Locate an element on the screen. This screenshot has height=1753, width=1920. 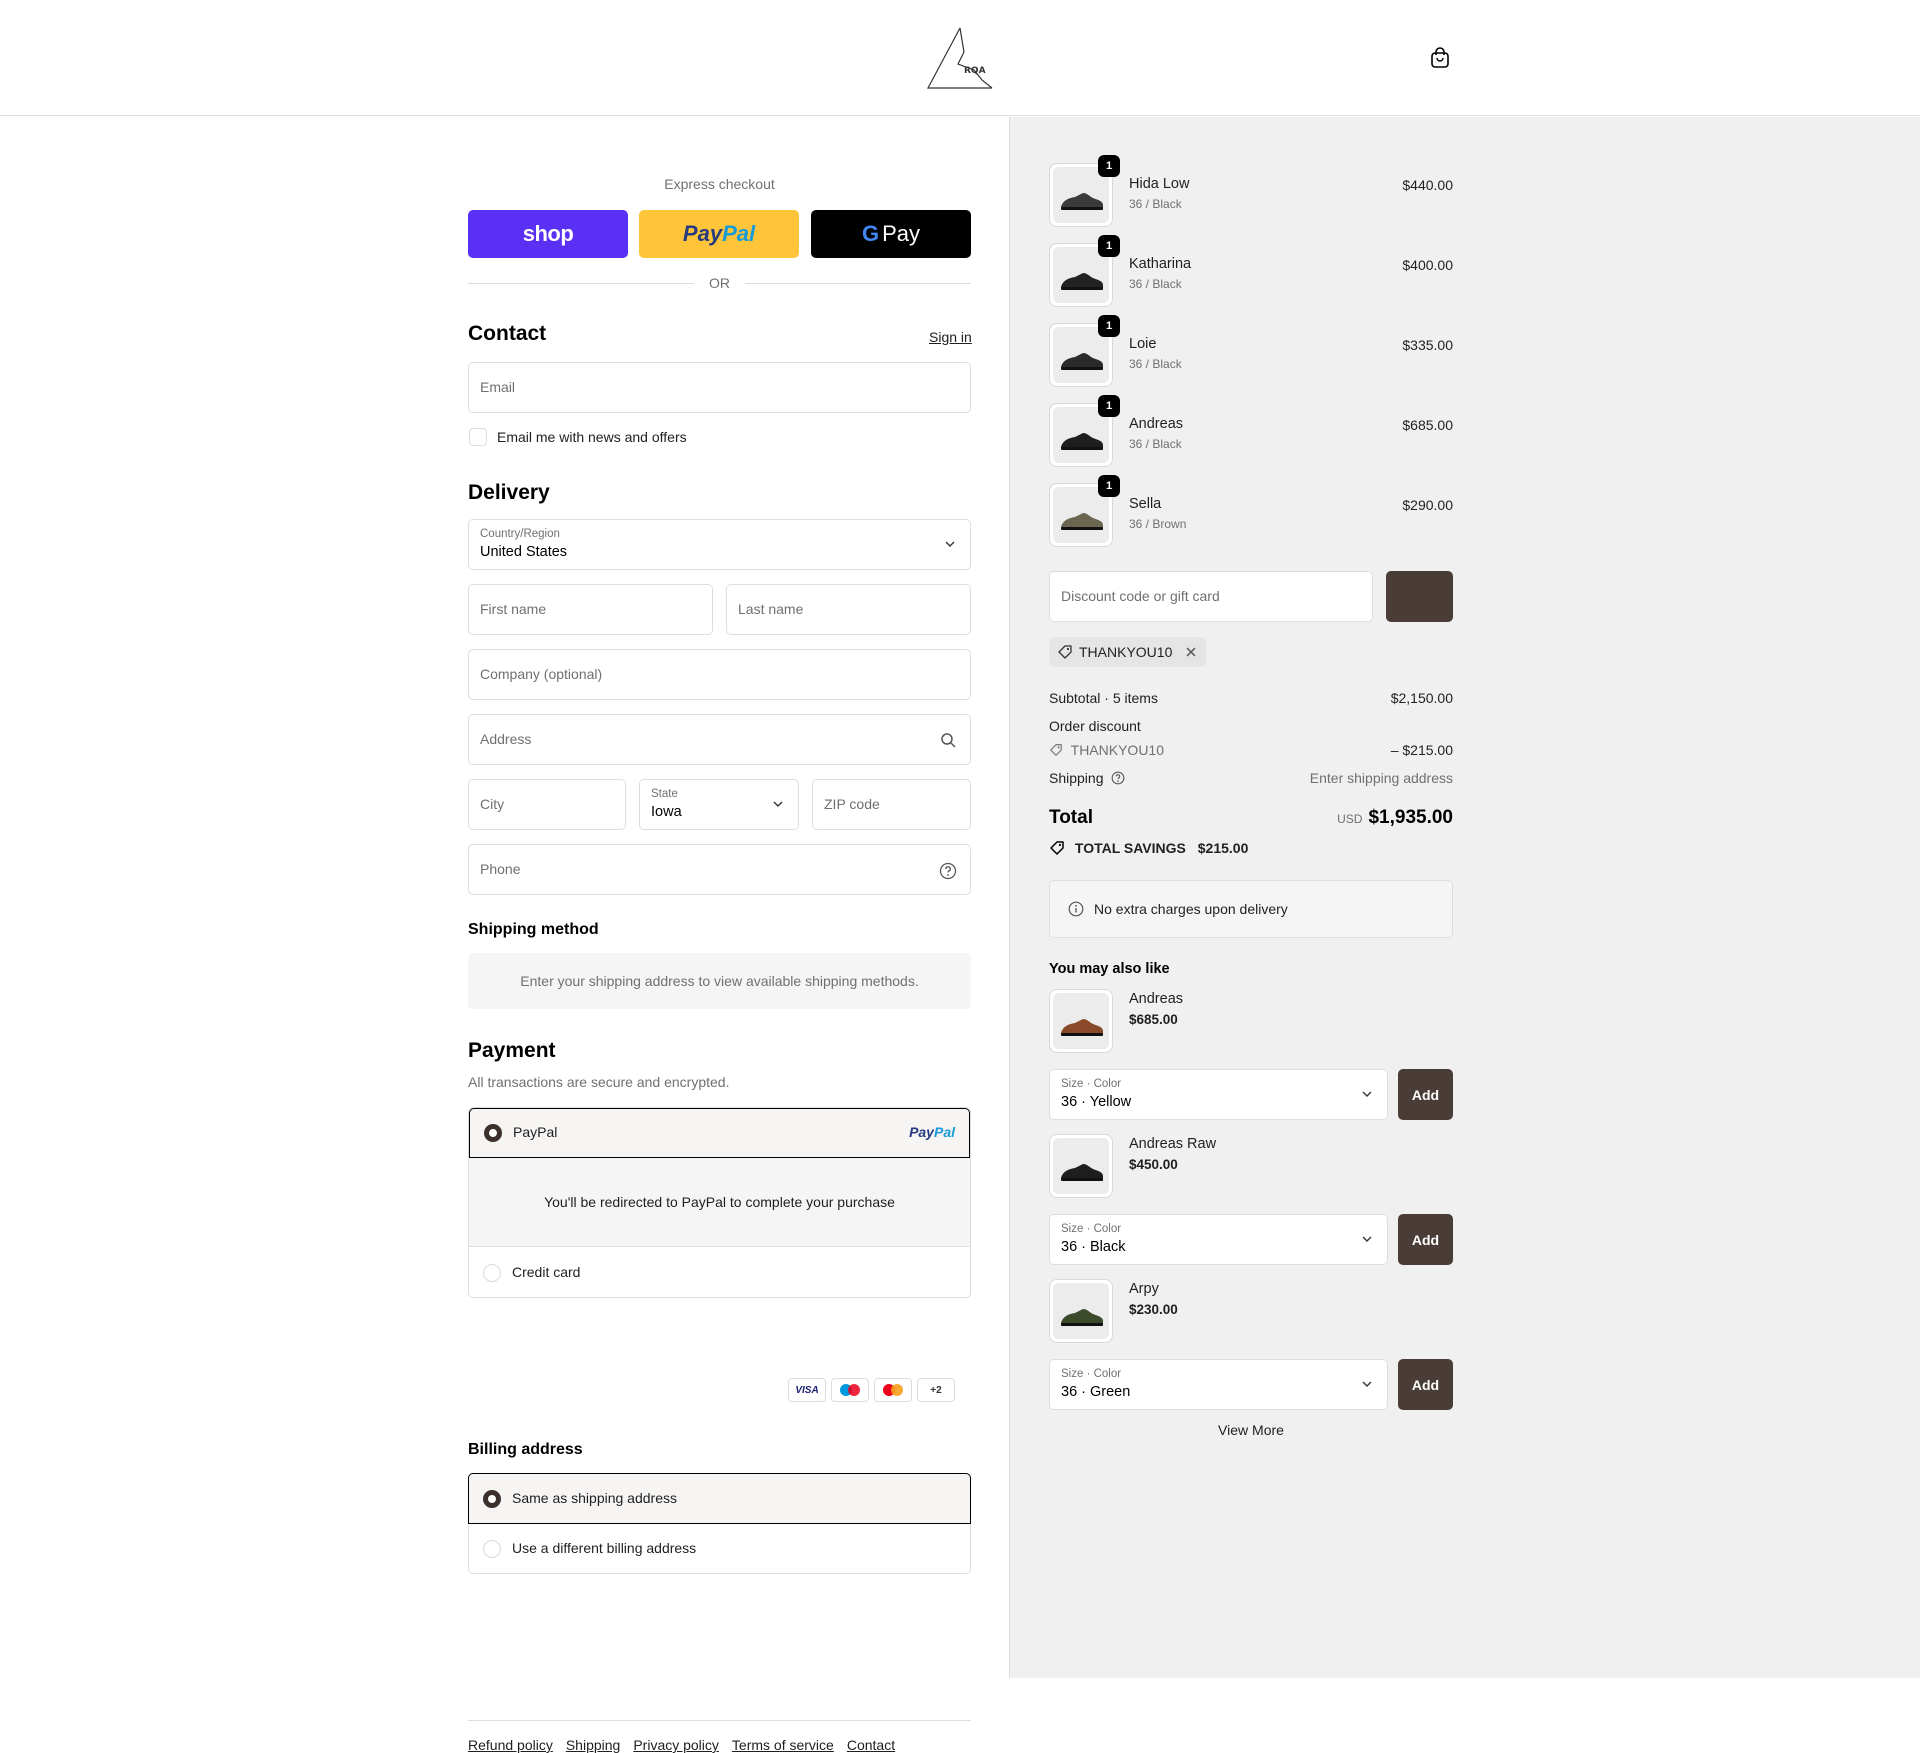
city-field: City is located at coordinates (547, 804).